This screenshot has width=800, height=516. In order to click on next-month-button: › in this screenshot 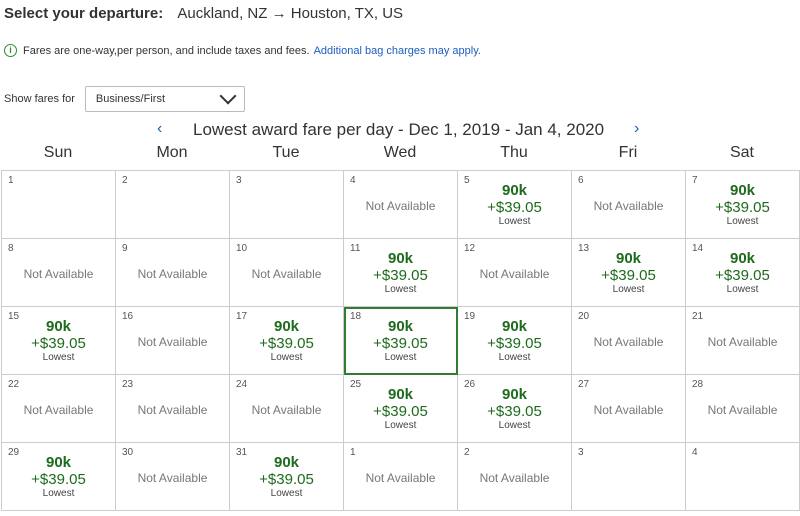, I will do `click(636, 129)`.